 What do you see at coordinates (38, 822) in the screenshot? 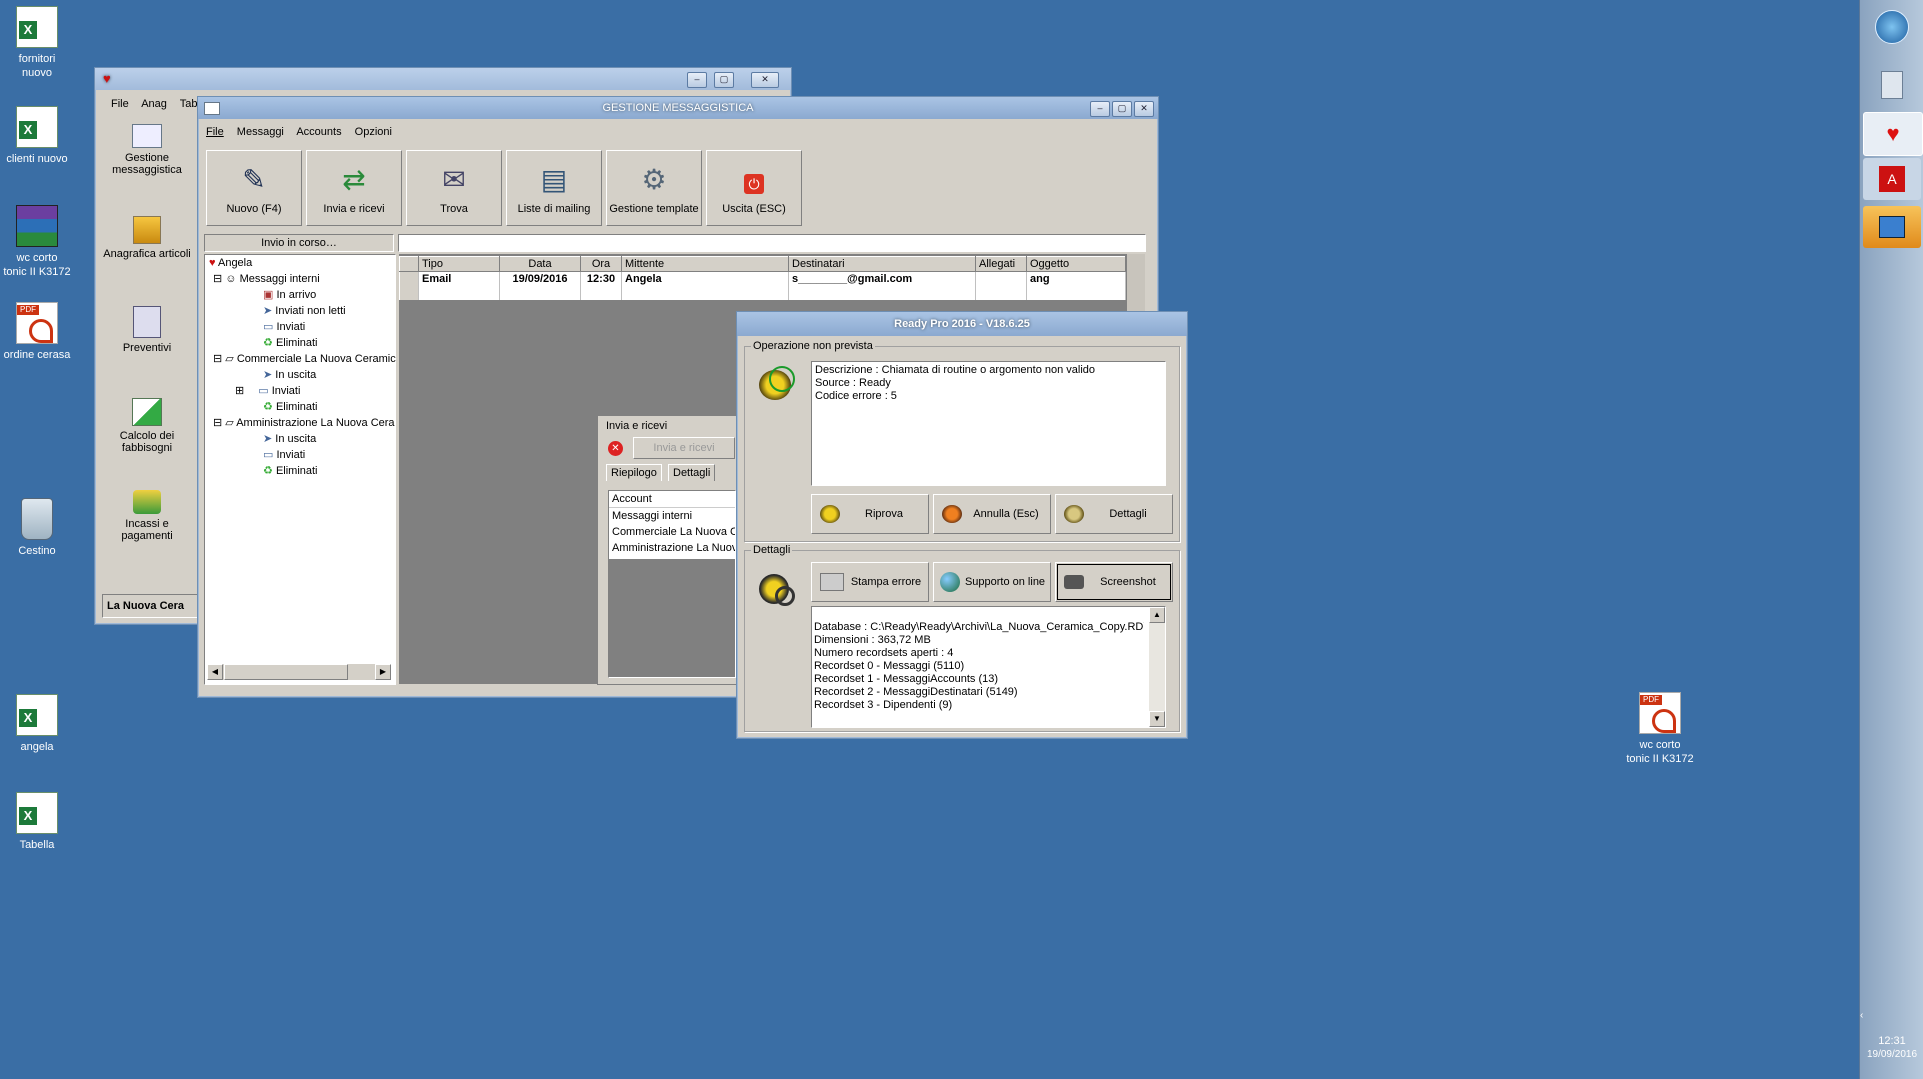
I see `desktop-icon-tabella: Tabella` at bounding box center [38, 822].